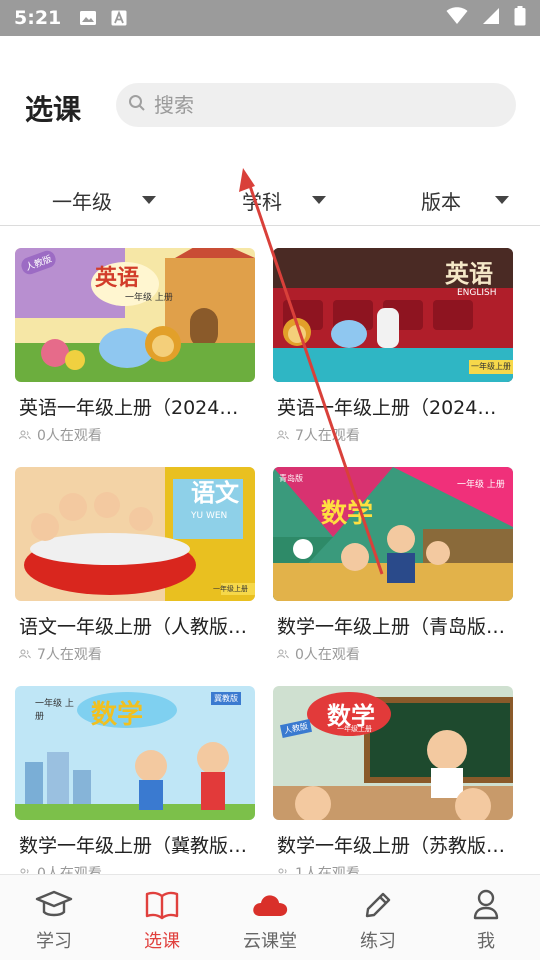 The height and width of the screenshot is (961, 540). Describe the element at coordinates (135, 534) in the screenshot. I see `course-thumbnail: 语文 YU WEN 一年级上册` at that location.